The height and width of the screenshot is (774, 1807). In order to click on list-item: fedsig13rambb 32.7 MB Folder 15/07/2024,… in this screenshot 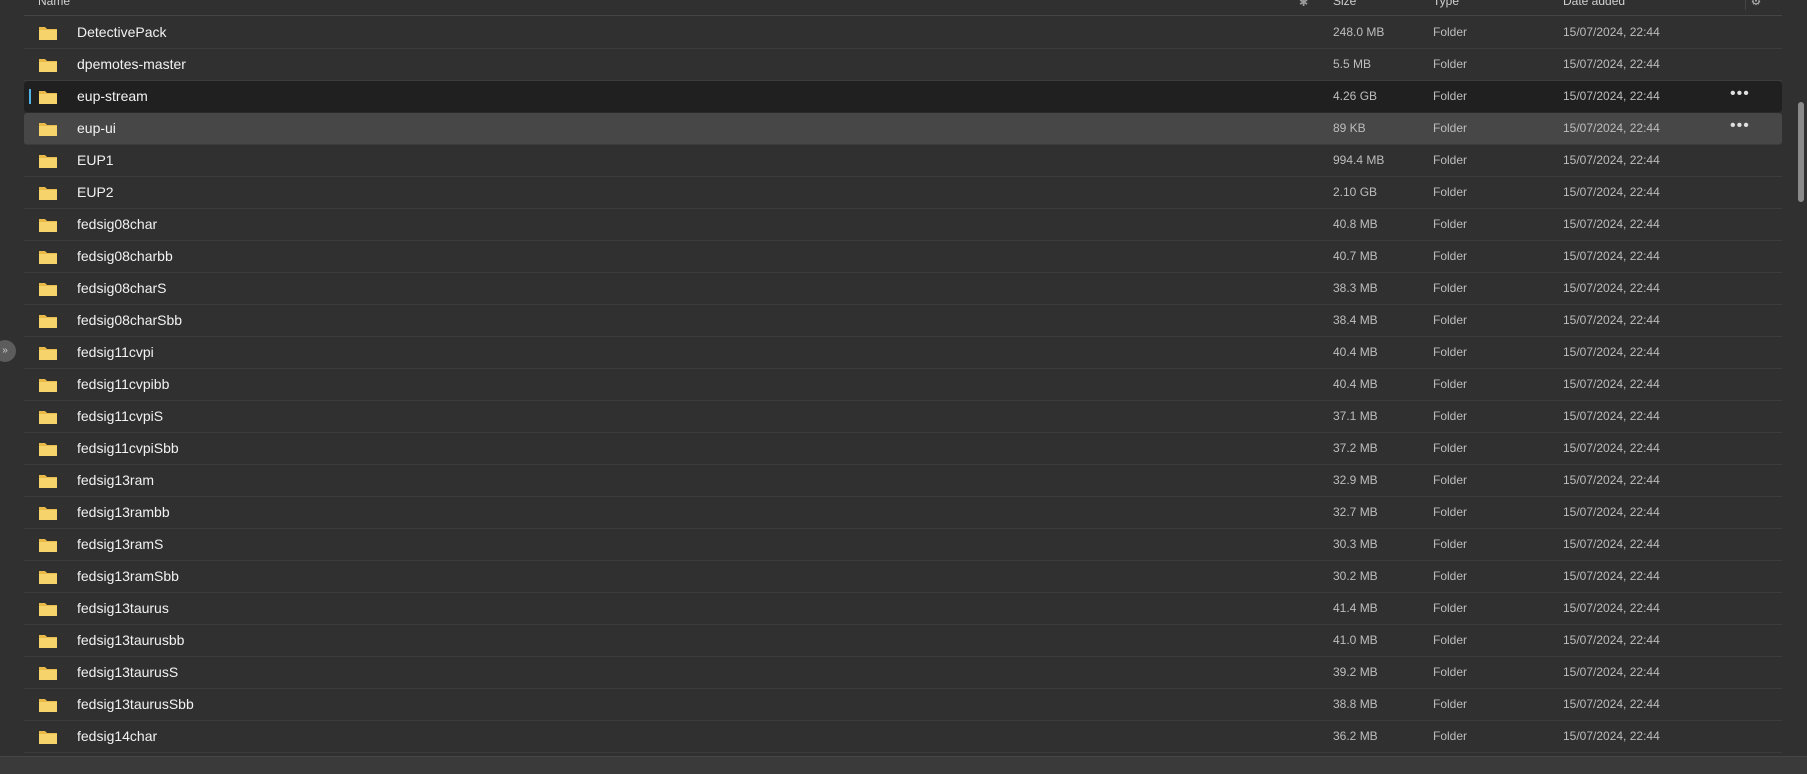, I will do `click(903, 513)`.